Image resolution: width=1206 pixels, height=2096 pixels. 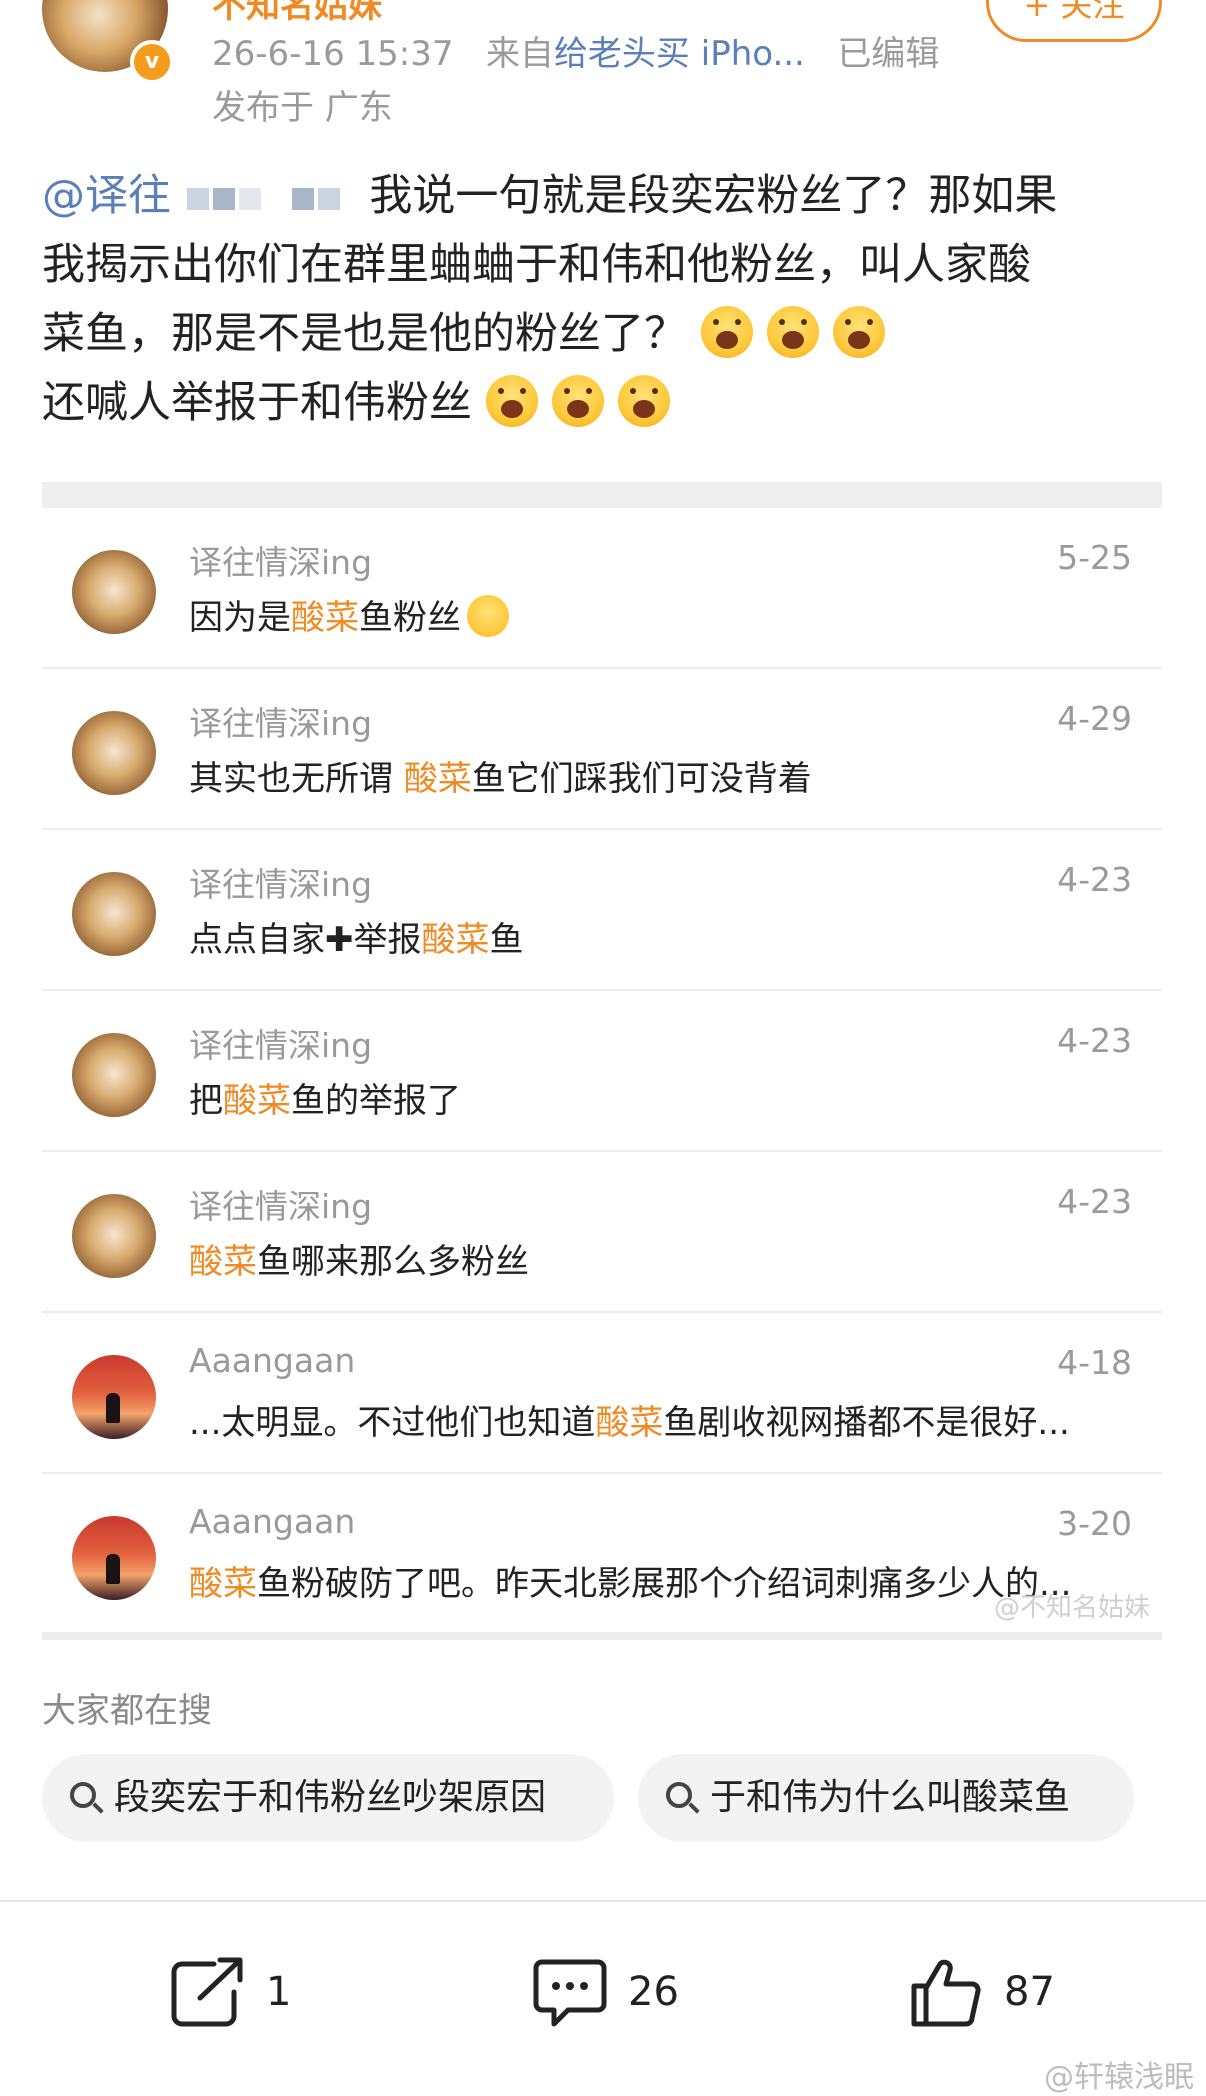 I want to click on search-chip: 段奕宏于和伟粉丝吵架原因, so click(x=328, y=1798).